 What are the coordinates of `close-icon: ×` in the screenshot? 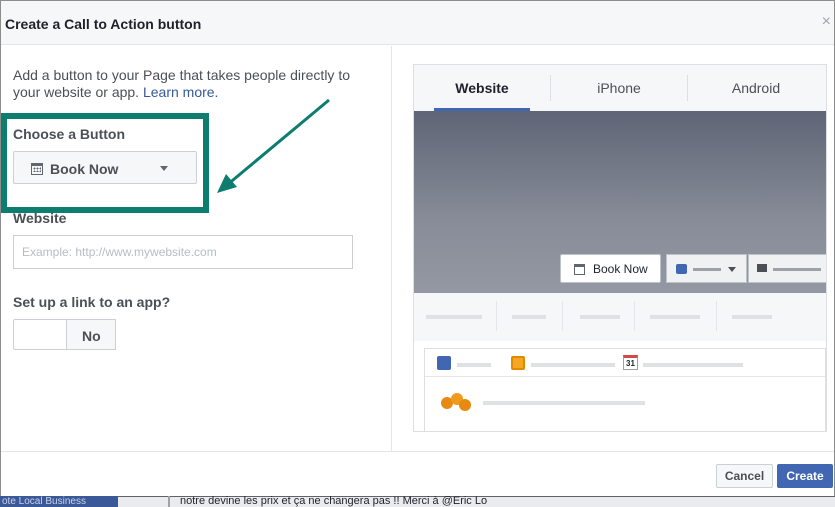 It's located at (826, 22).